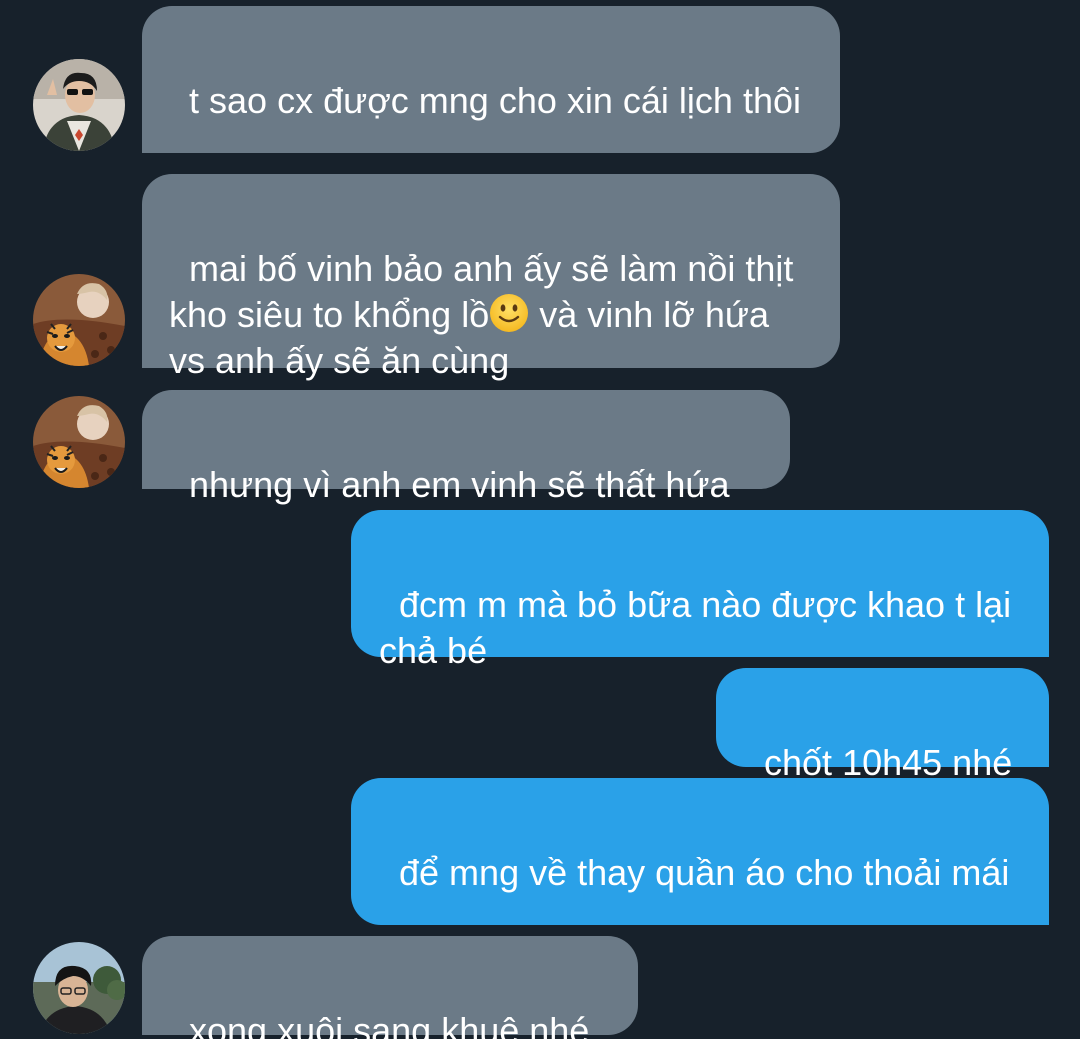 This screenshot has width=1080, height=1039. What do you see at coordinates (390, 987) in the screenshot?
I see `message-bubble-incoming: xong xuôi sang khuê nhé` at bounding box center [390, 987].